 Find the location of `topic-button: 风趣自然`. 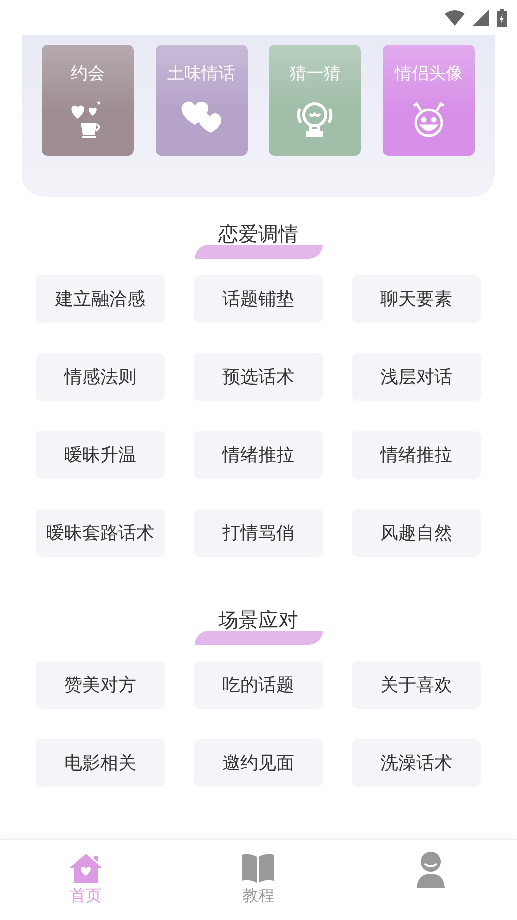

topic-button: 风趣自然 is located at coordinates (416, 533).